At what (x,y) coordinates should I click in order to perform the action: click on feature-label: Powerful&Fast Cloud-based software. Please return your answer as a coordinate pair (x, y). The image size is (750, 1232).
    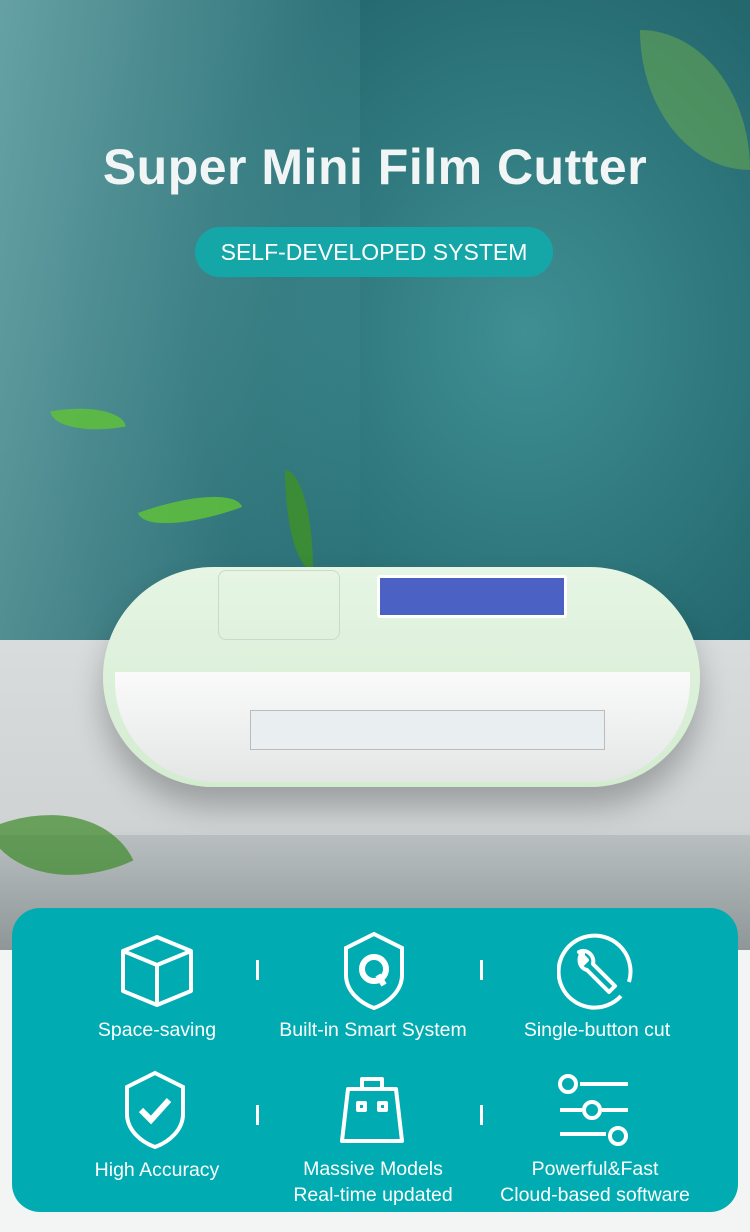
    Looking at the image, I should click on (595, 1182).